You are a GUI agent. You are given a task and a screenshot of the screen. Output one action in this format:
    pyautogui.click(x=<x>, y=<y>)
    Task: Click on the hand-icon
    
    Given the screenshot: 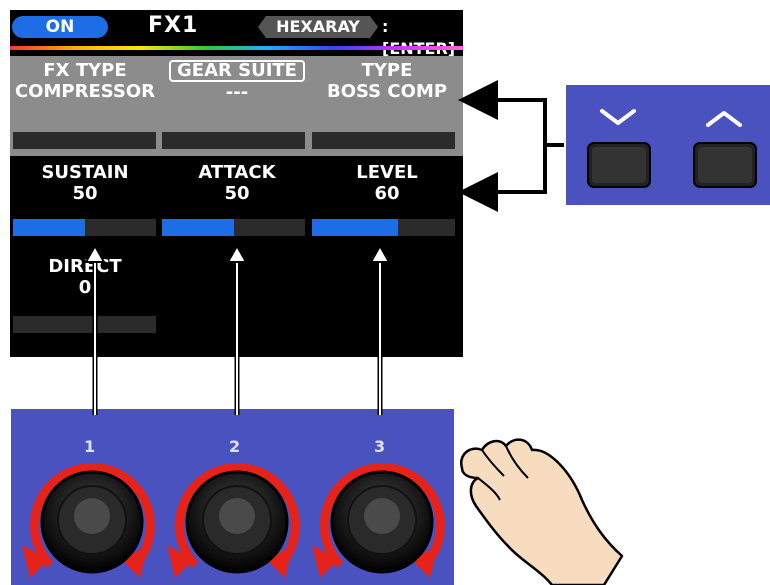 What is the action you would take?
    pyautogui.click(x=541, y=511)
    